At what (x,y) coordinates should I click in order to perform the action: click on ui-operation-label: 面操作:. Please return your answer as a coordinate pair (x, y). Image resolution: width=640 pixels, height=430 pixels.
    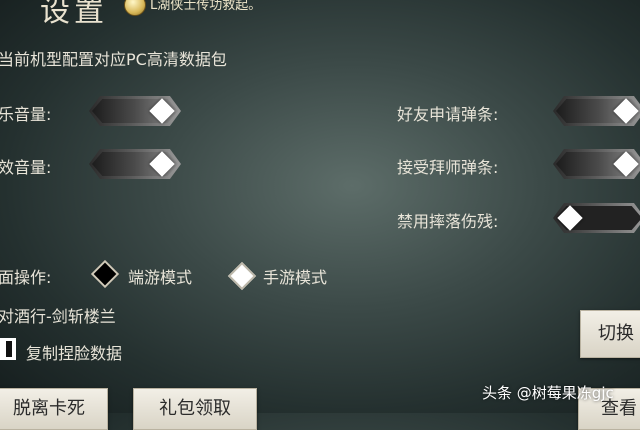
    Looking at the image, I should click on (26, 277).